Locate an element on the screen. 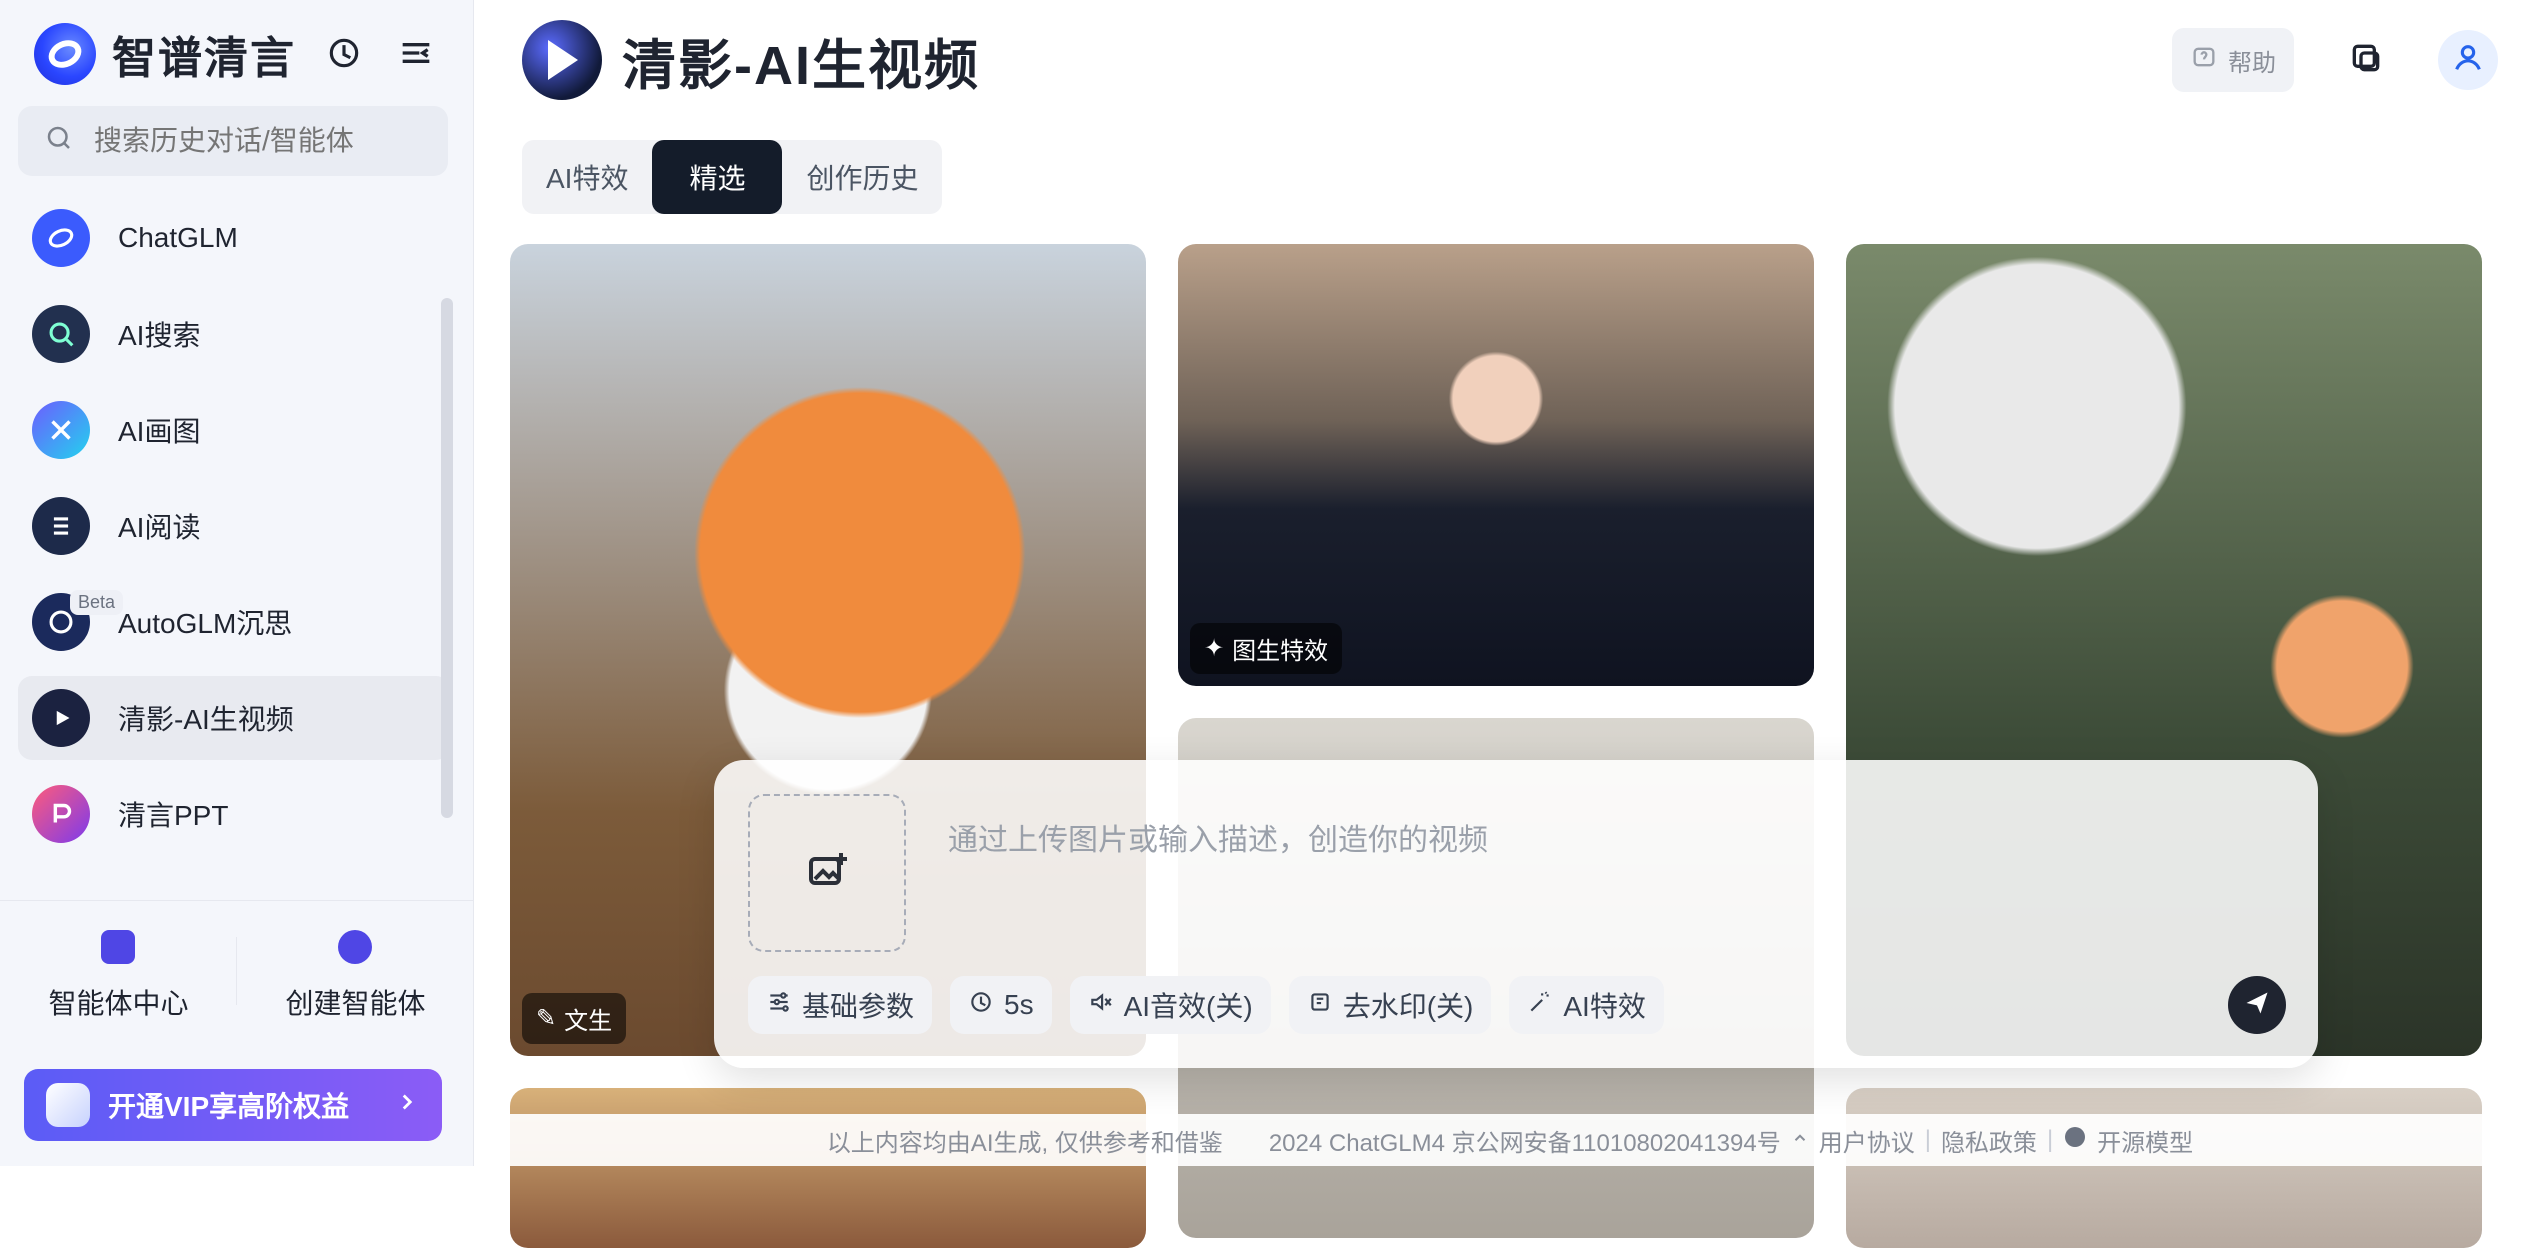  chip-label: 5s is located at coordinates (1019, 1005).